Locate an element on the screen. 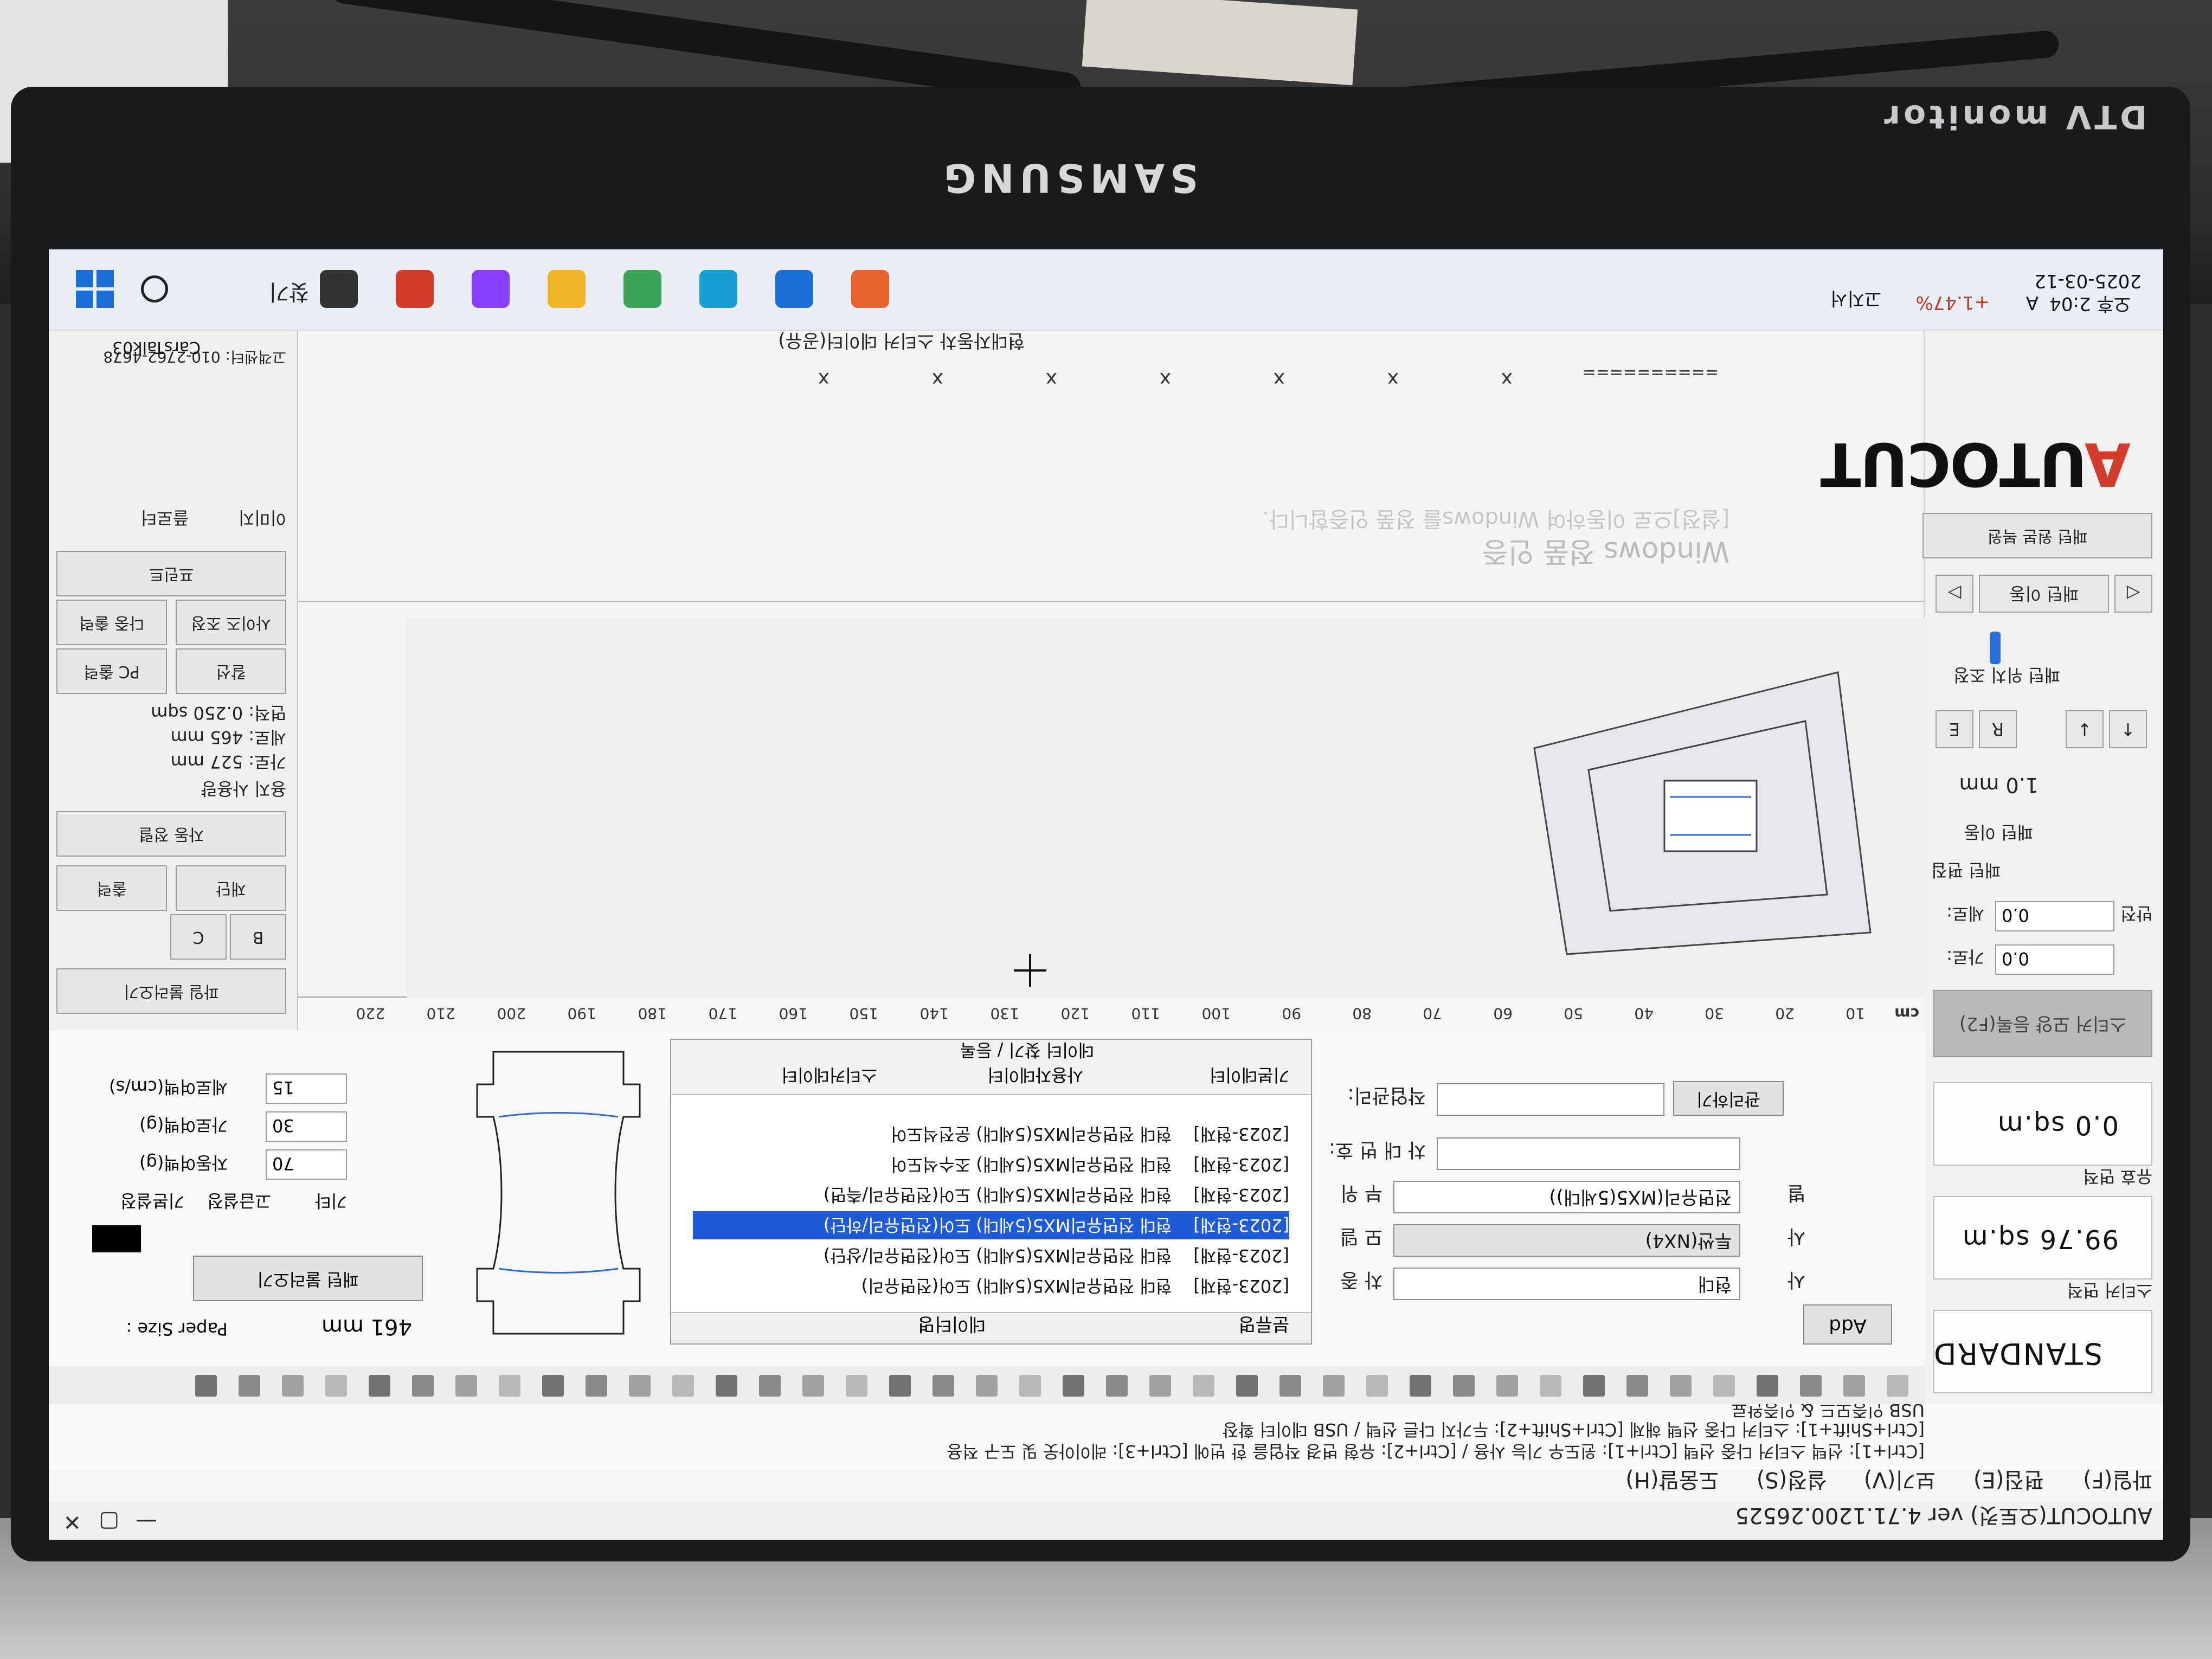  pc-output-button: PC 출력 is located at coordinates (111, 671).